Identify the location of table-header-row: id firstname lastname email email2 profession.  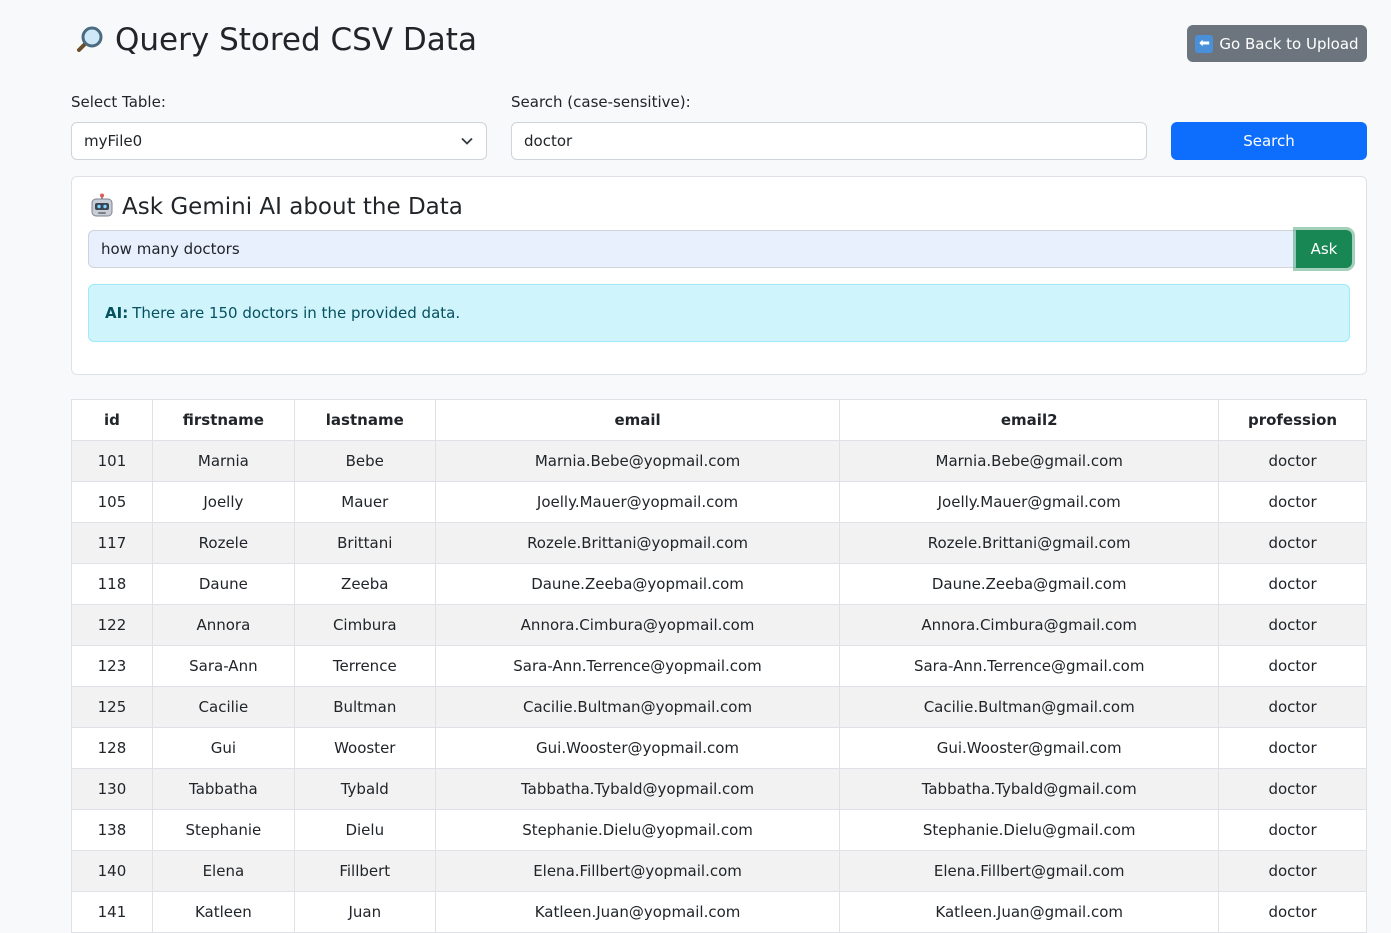
(719, 420).